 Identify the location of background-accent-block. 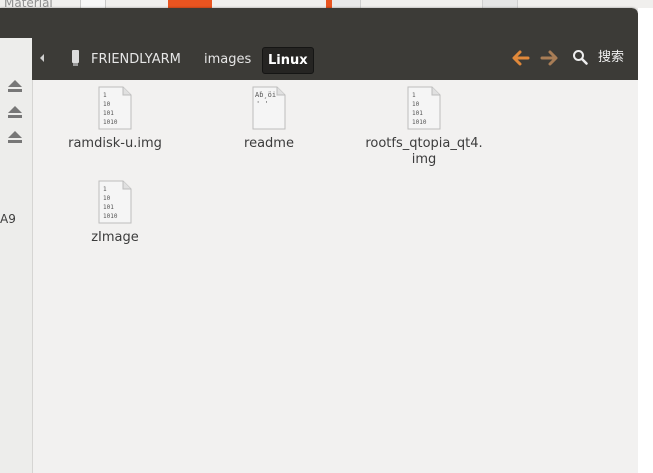
(190, 4).